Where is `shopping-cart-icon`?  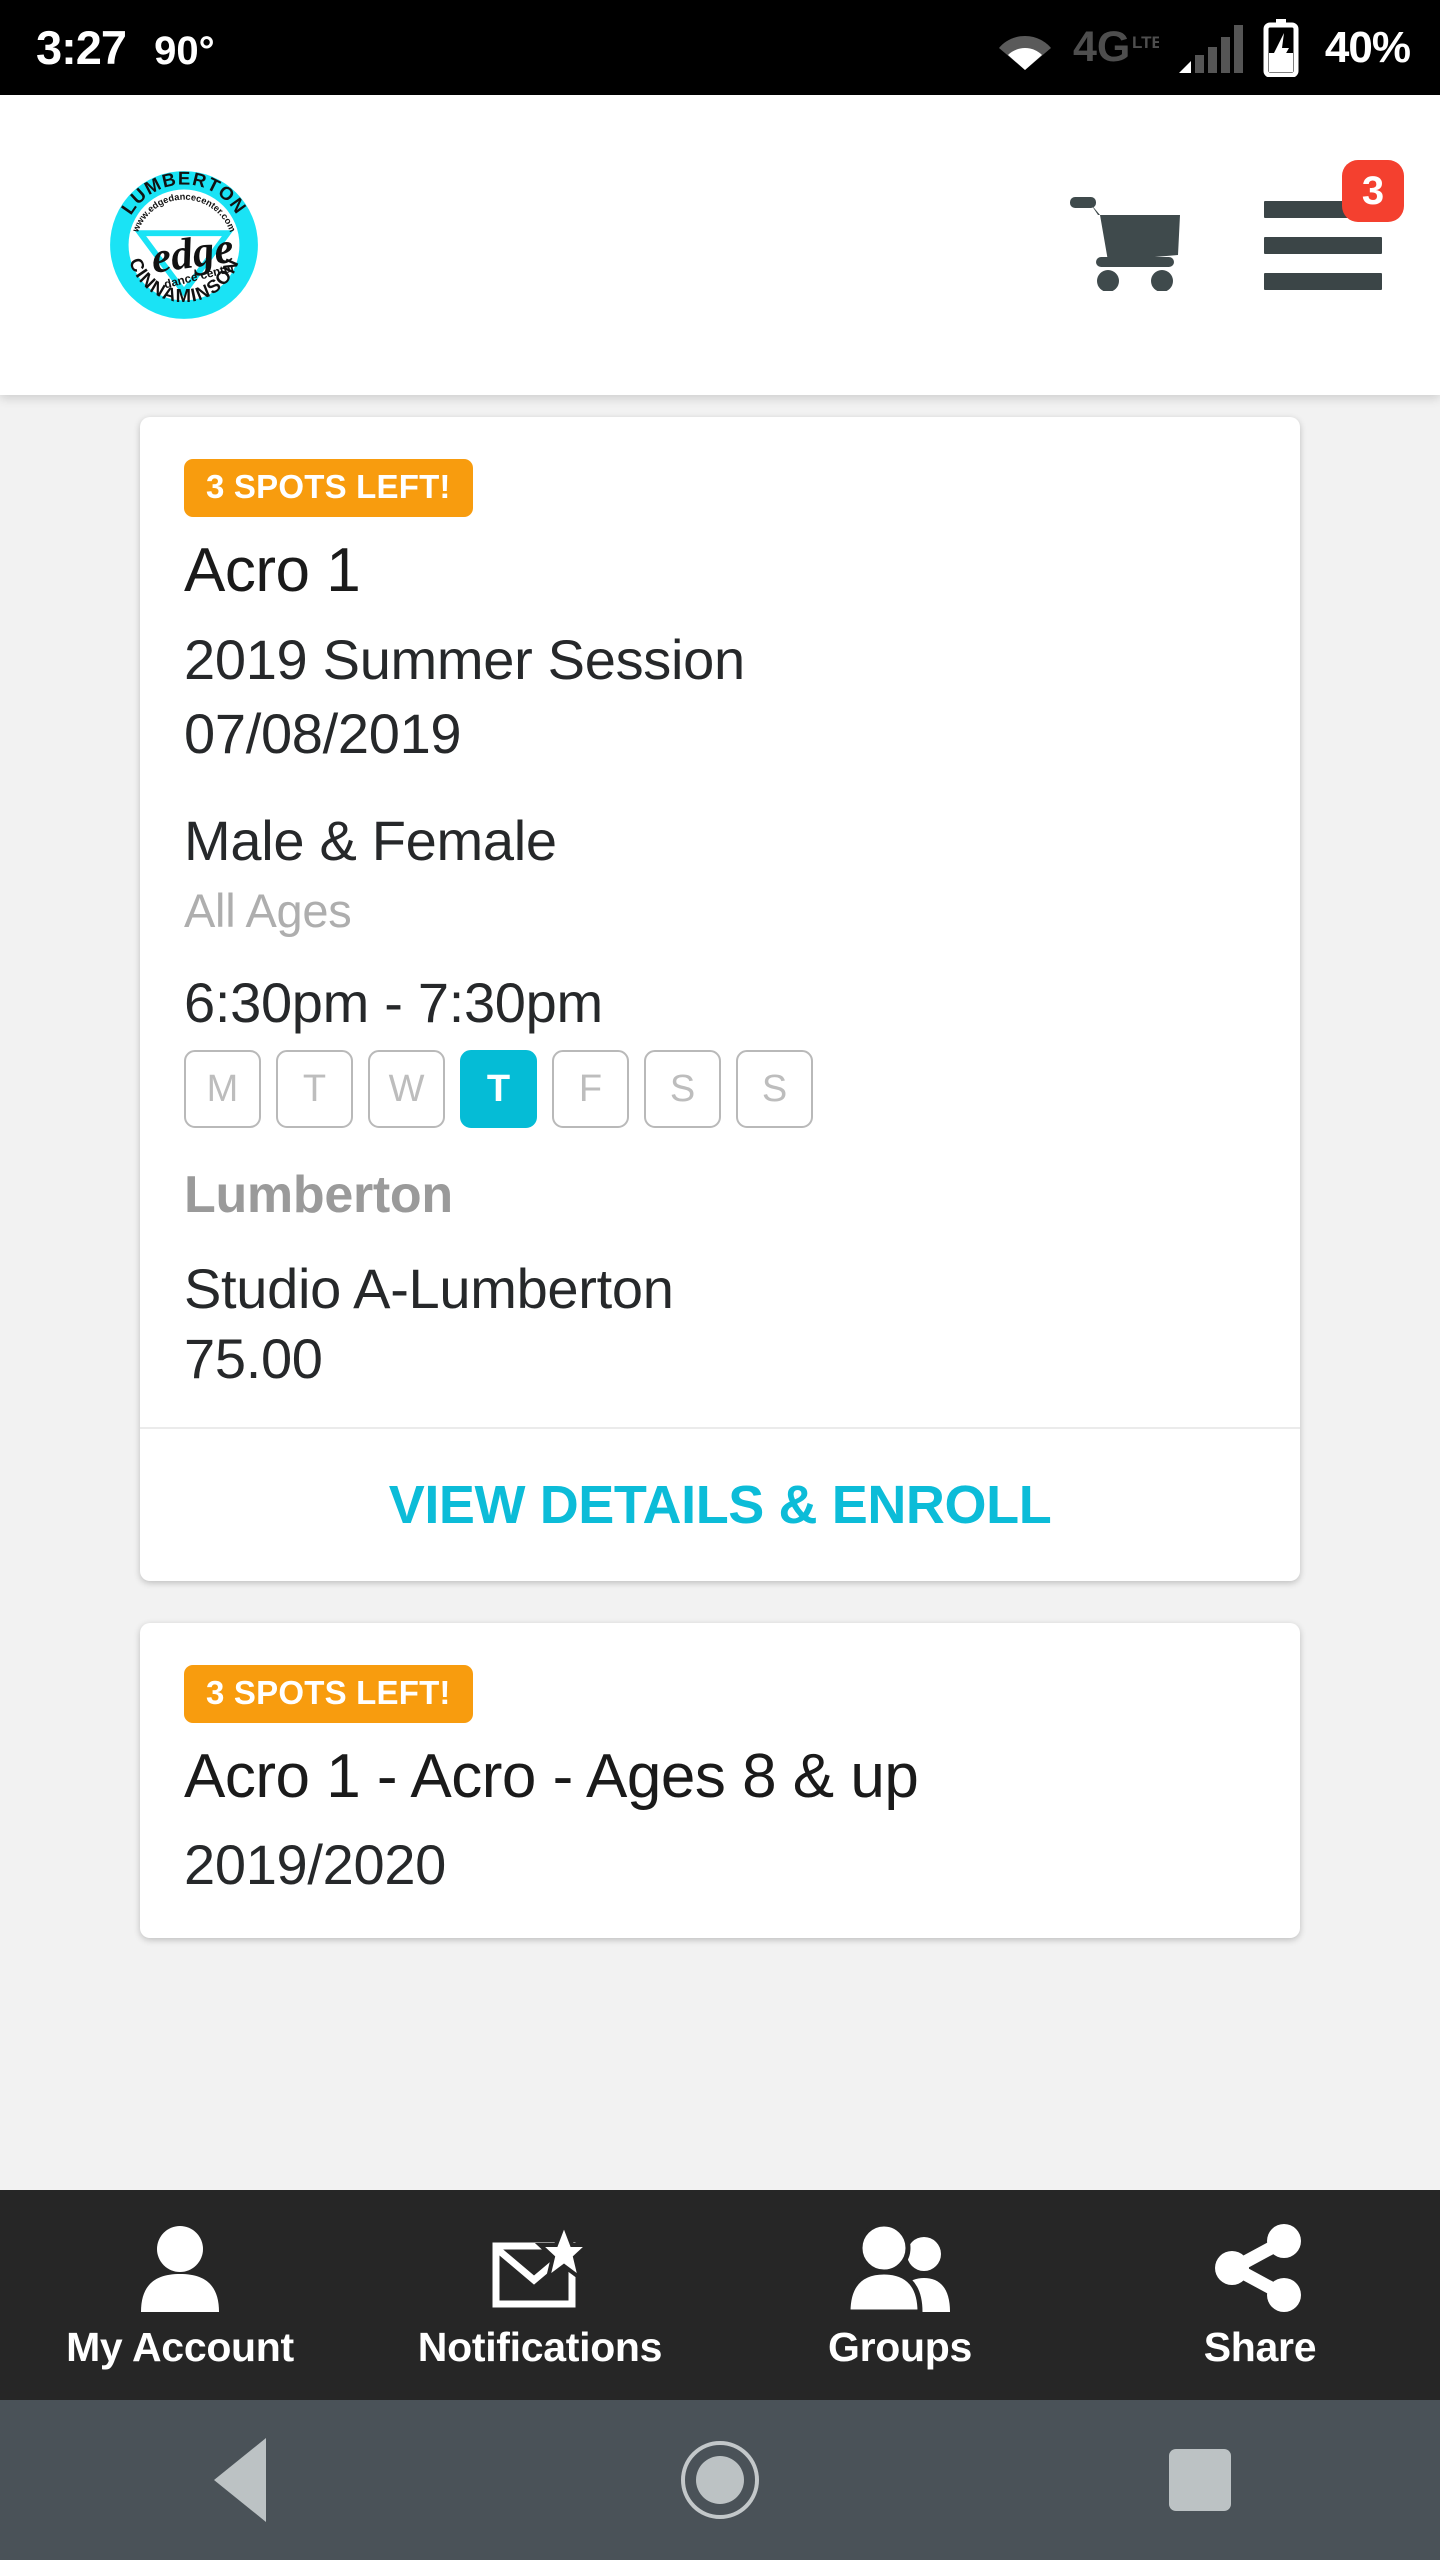 shopping-cart-icon is located at coordinates (1127, 245).